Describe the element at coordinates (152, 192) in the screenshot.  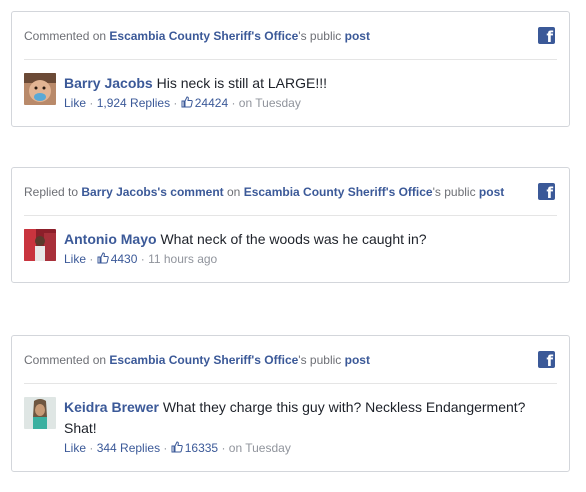
I see `comment-link: Barry Jacobs's comment` at that location.